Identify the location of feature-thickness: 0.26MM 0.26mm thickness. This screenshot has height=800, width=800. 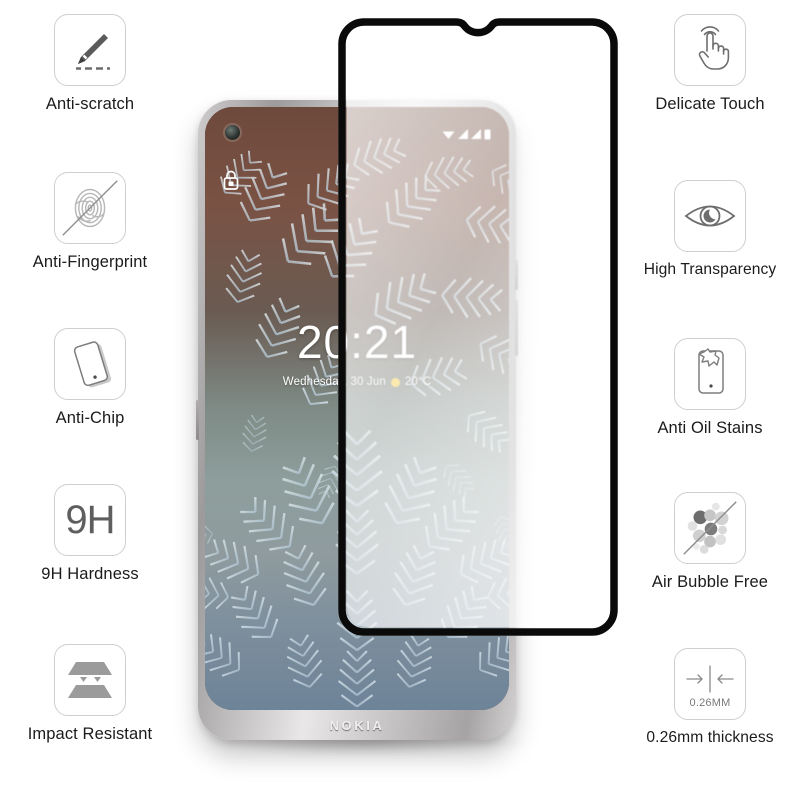
(710, 697).